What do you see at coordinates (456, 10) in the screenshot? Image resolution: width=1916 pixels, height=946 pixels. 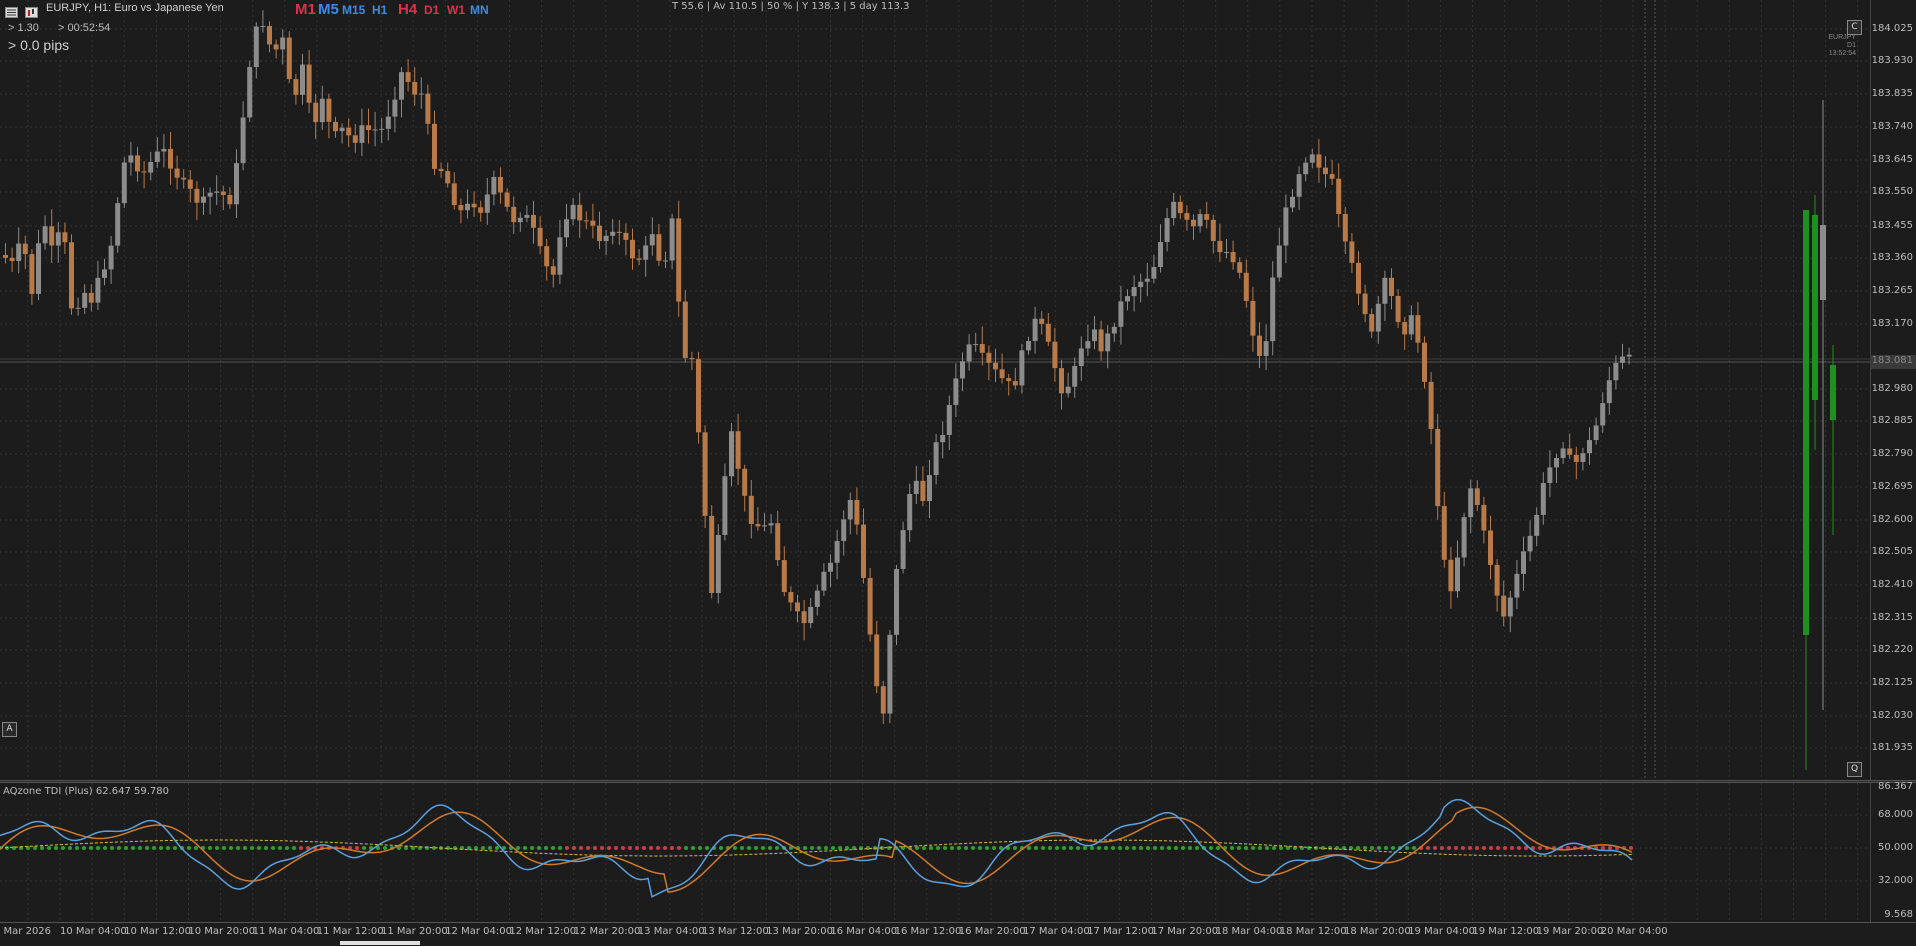 I see `timeframe-w1: W1` at bounding box center [456, 10].